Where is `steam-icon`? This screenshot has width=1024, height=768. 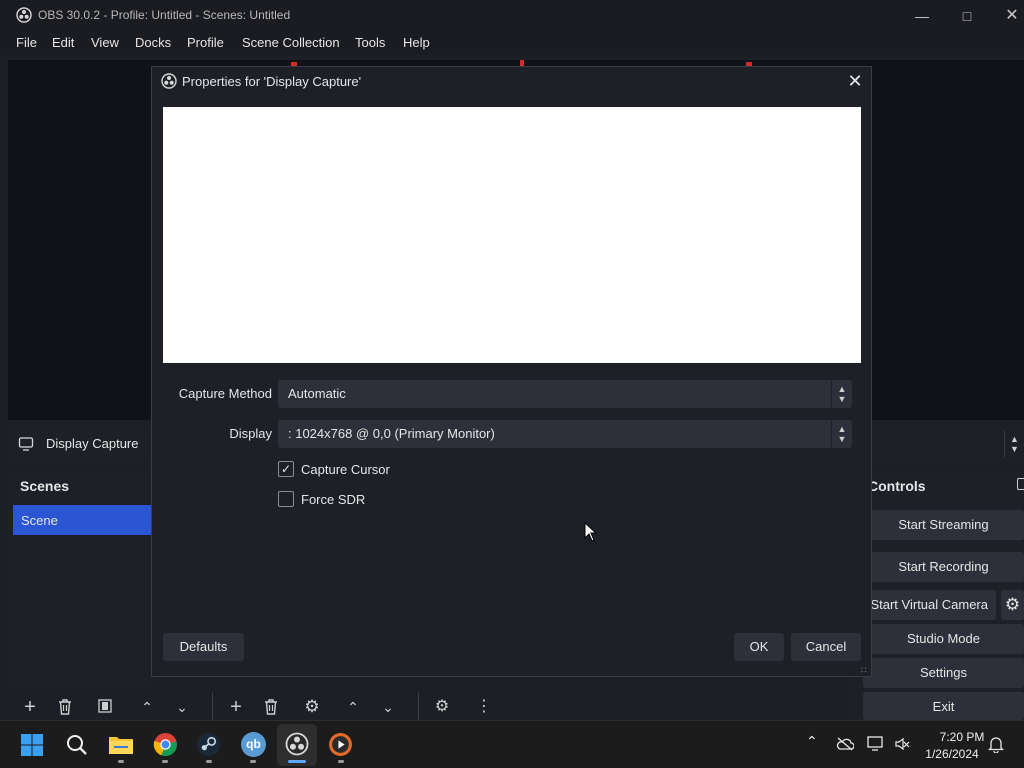
steam-icon is located at coordinates (208, 744).